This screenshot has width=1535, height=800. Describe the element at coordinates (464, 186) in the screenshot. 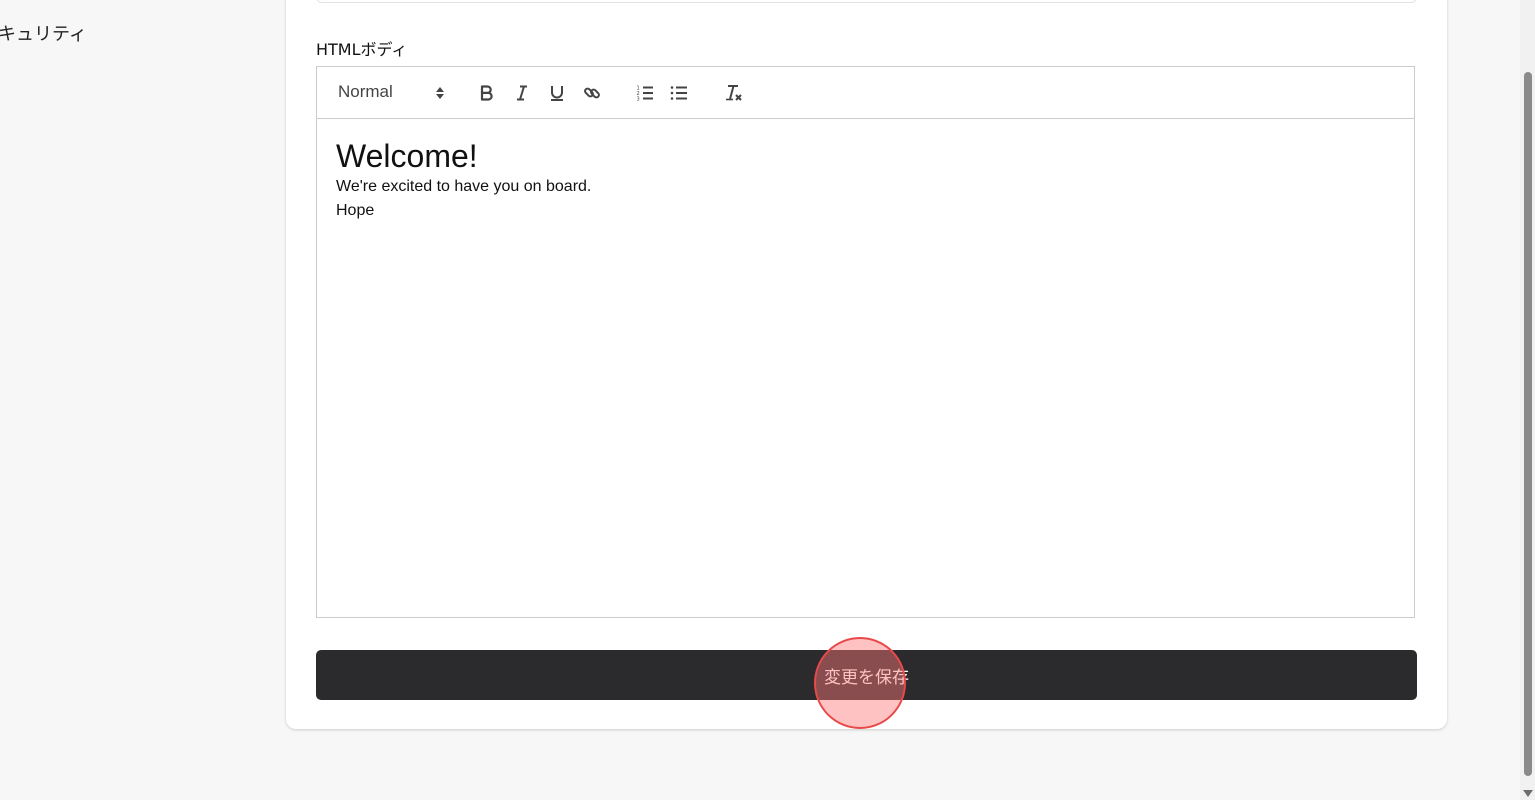

I see `content-paragraph: We're excited to have you on board.` at that location.